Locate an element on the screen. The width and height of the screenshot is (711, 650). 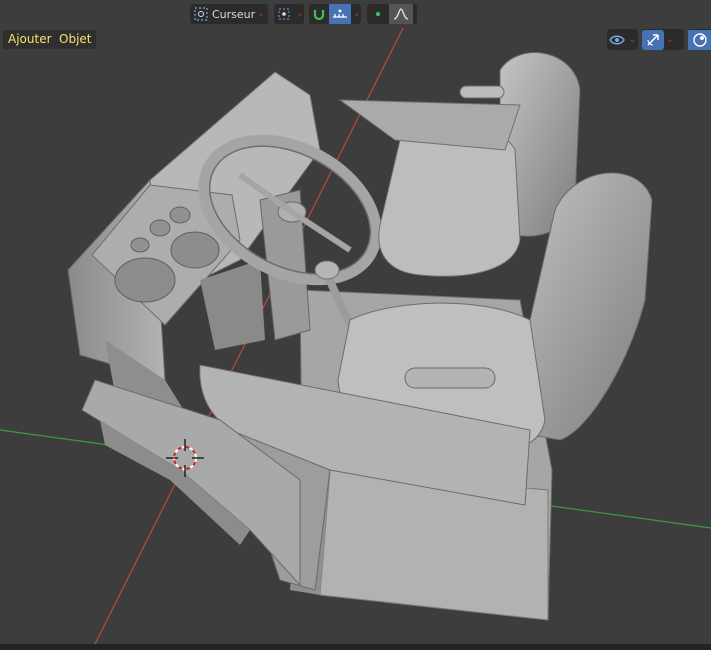
overlay-toggle is located at coordinates (699, 39).